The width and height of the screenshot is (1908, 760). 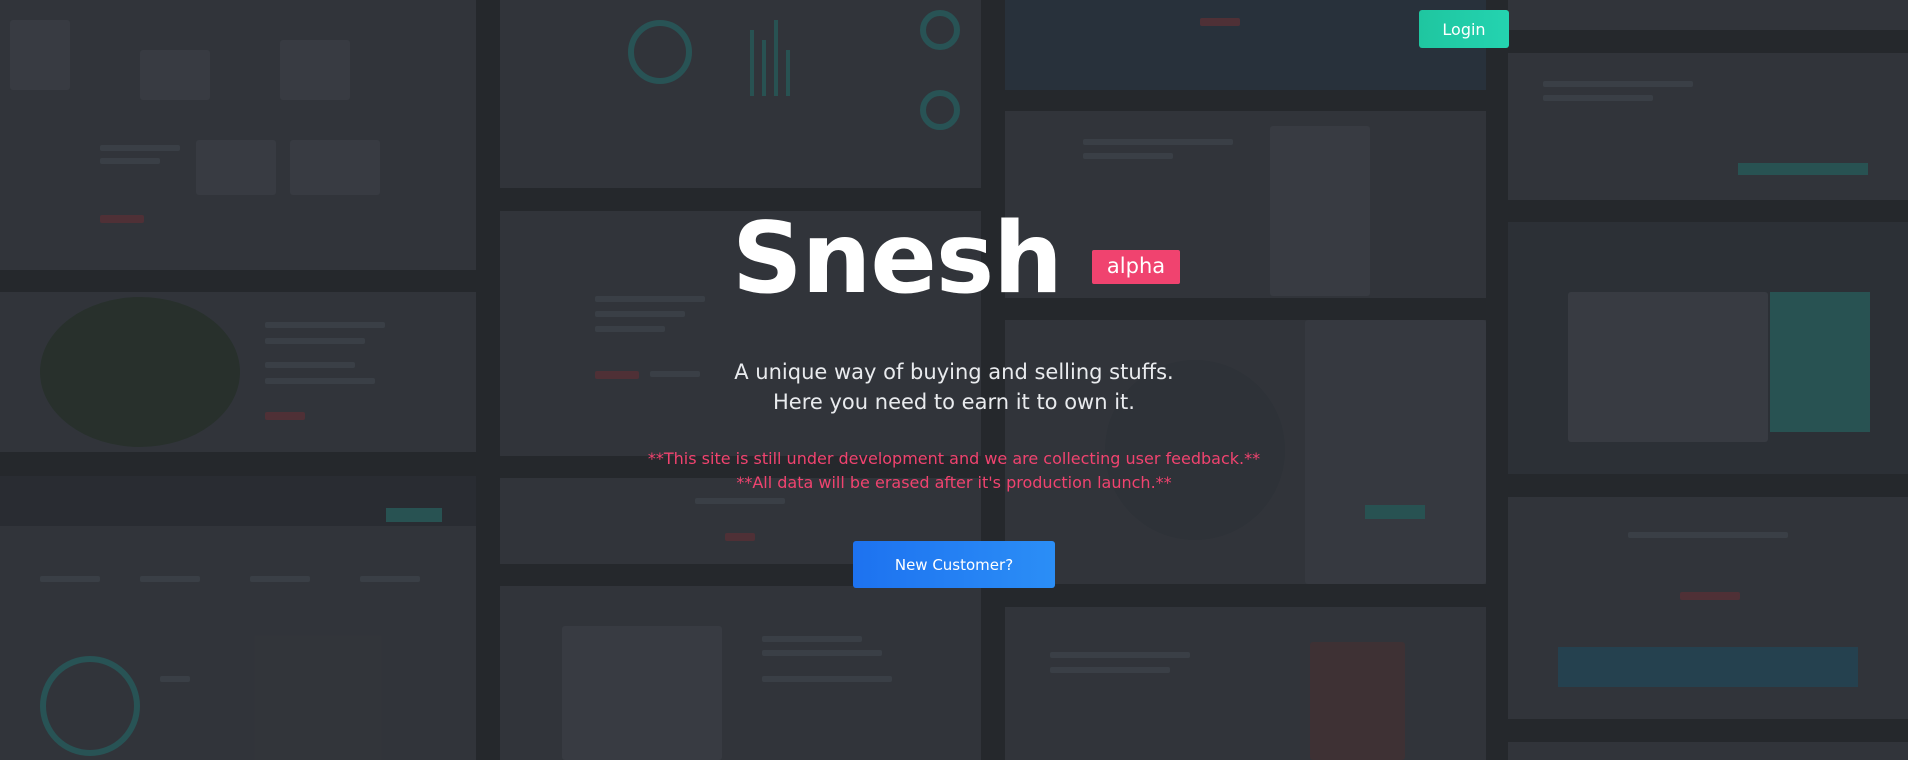 I want to click on login-button: Login, so click(x=1464, y=29).